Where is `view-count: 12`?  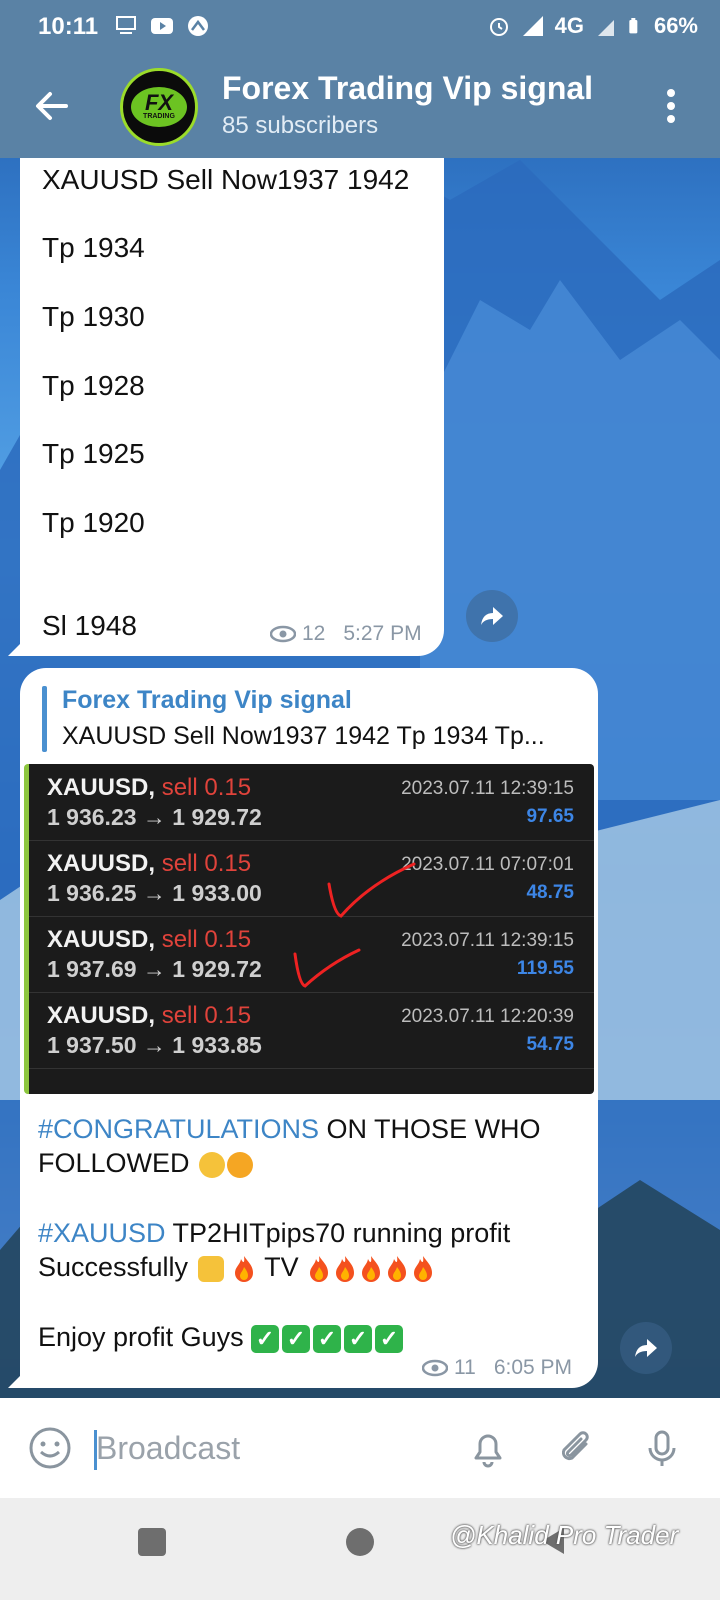 view-count: 12 is located at coordinates (314, 633).